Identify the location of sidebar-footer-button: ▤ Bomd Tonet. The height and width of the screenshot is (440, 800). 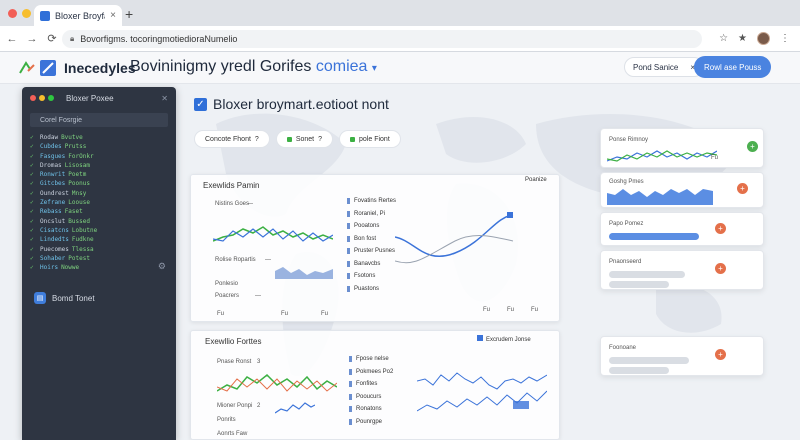
(64, 298).